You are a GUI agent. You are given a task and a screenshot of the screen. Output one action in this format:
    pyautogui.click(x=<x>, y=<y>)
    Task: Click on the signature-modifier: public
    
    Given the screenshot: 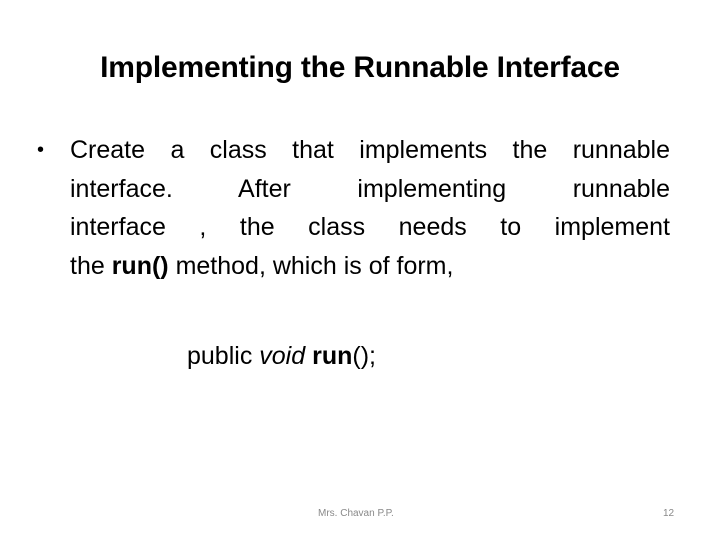 What is the action you would take?
    pyautogui.click(x=223, y=356)
    